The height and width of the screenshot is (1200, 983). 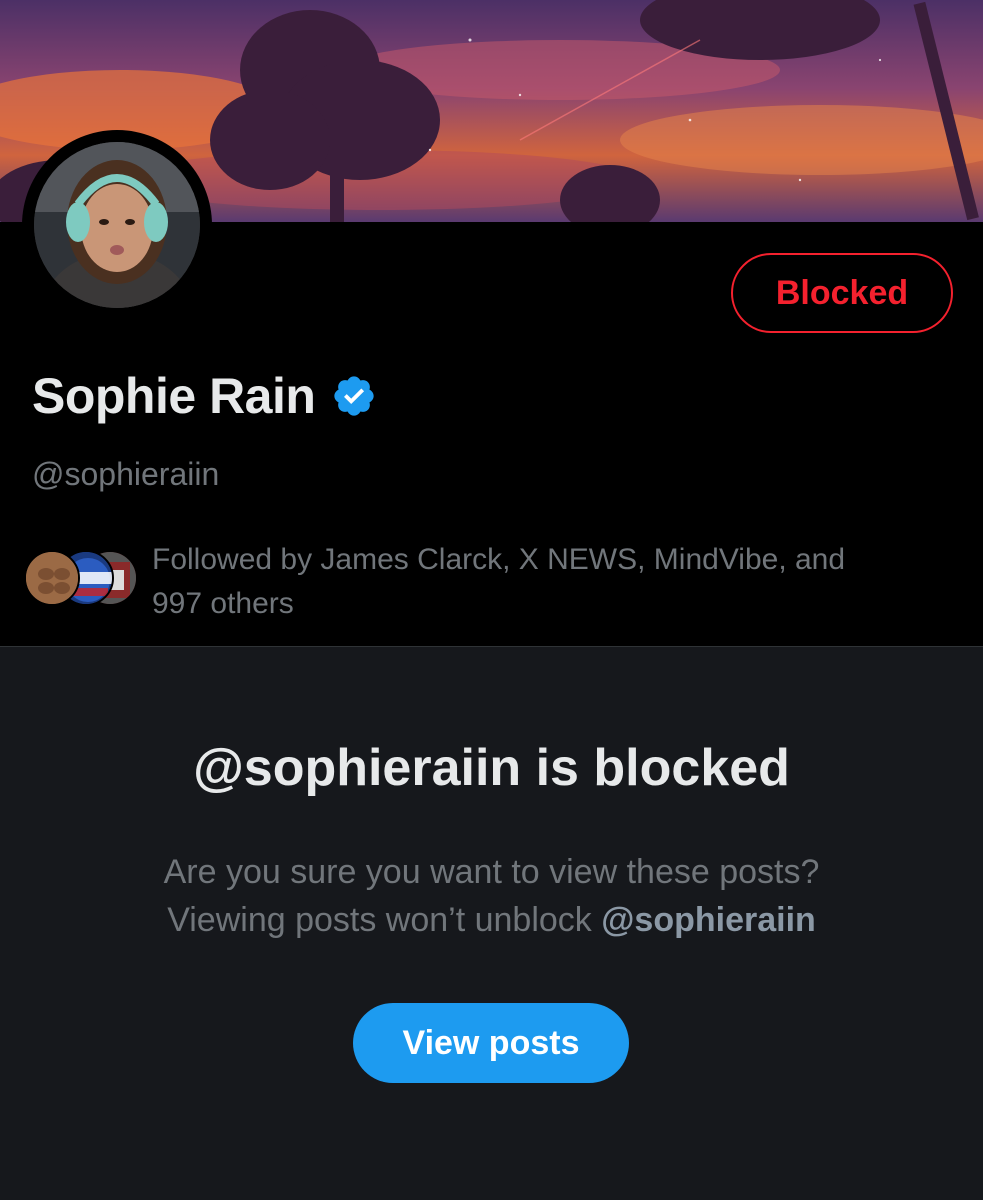 What do you see at coordinates (223, 603) in the screenshot?
I see `followed-by-line2: 997 others` at bounding box center [223, 603].